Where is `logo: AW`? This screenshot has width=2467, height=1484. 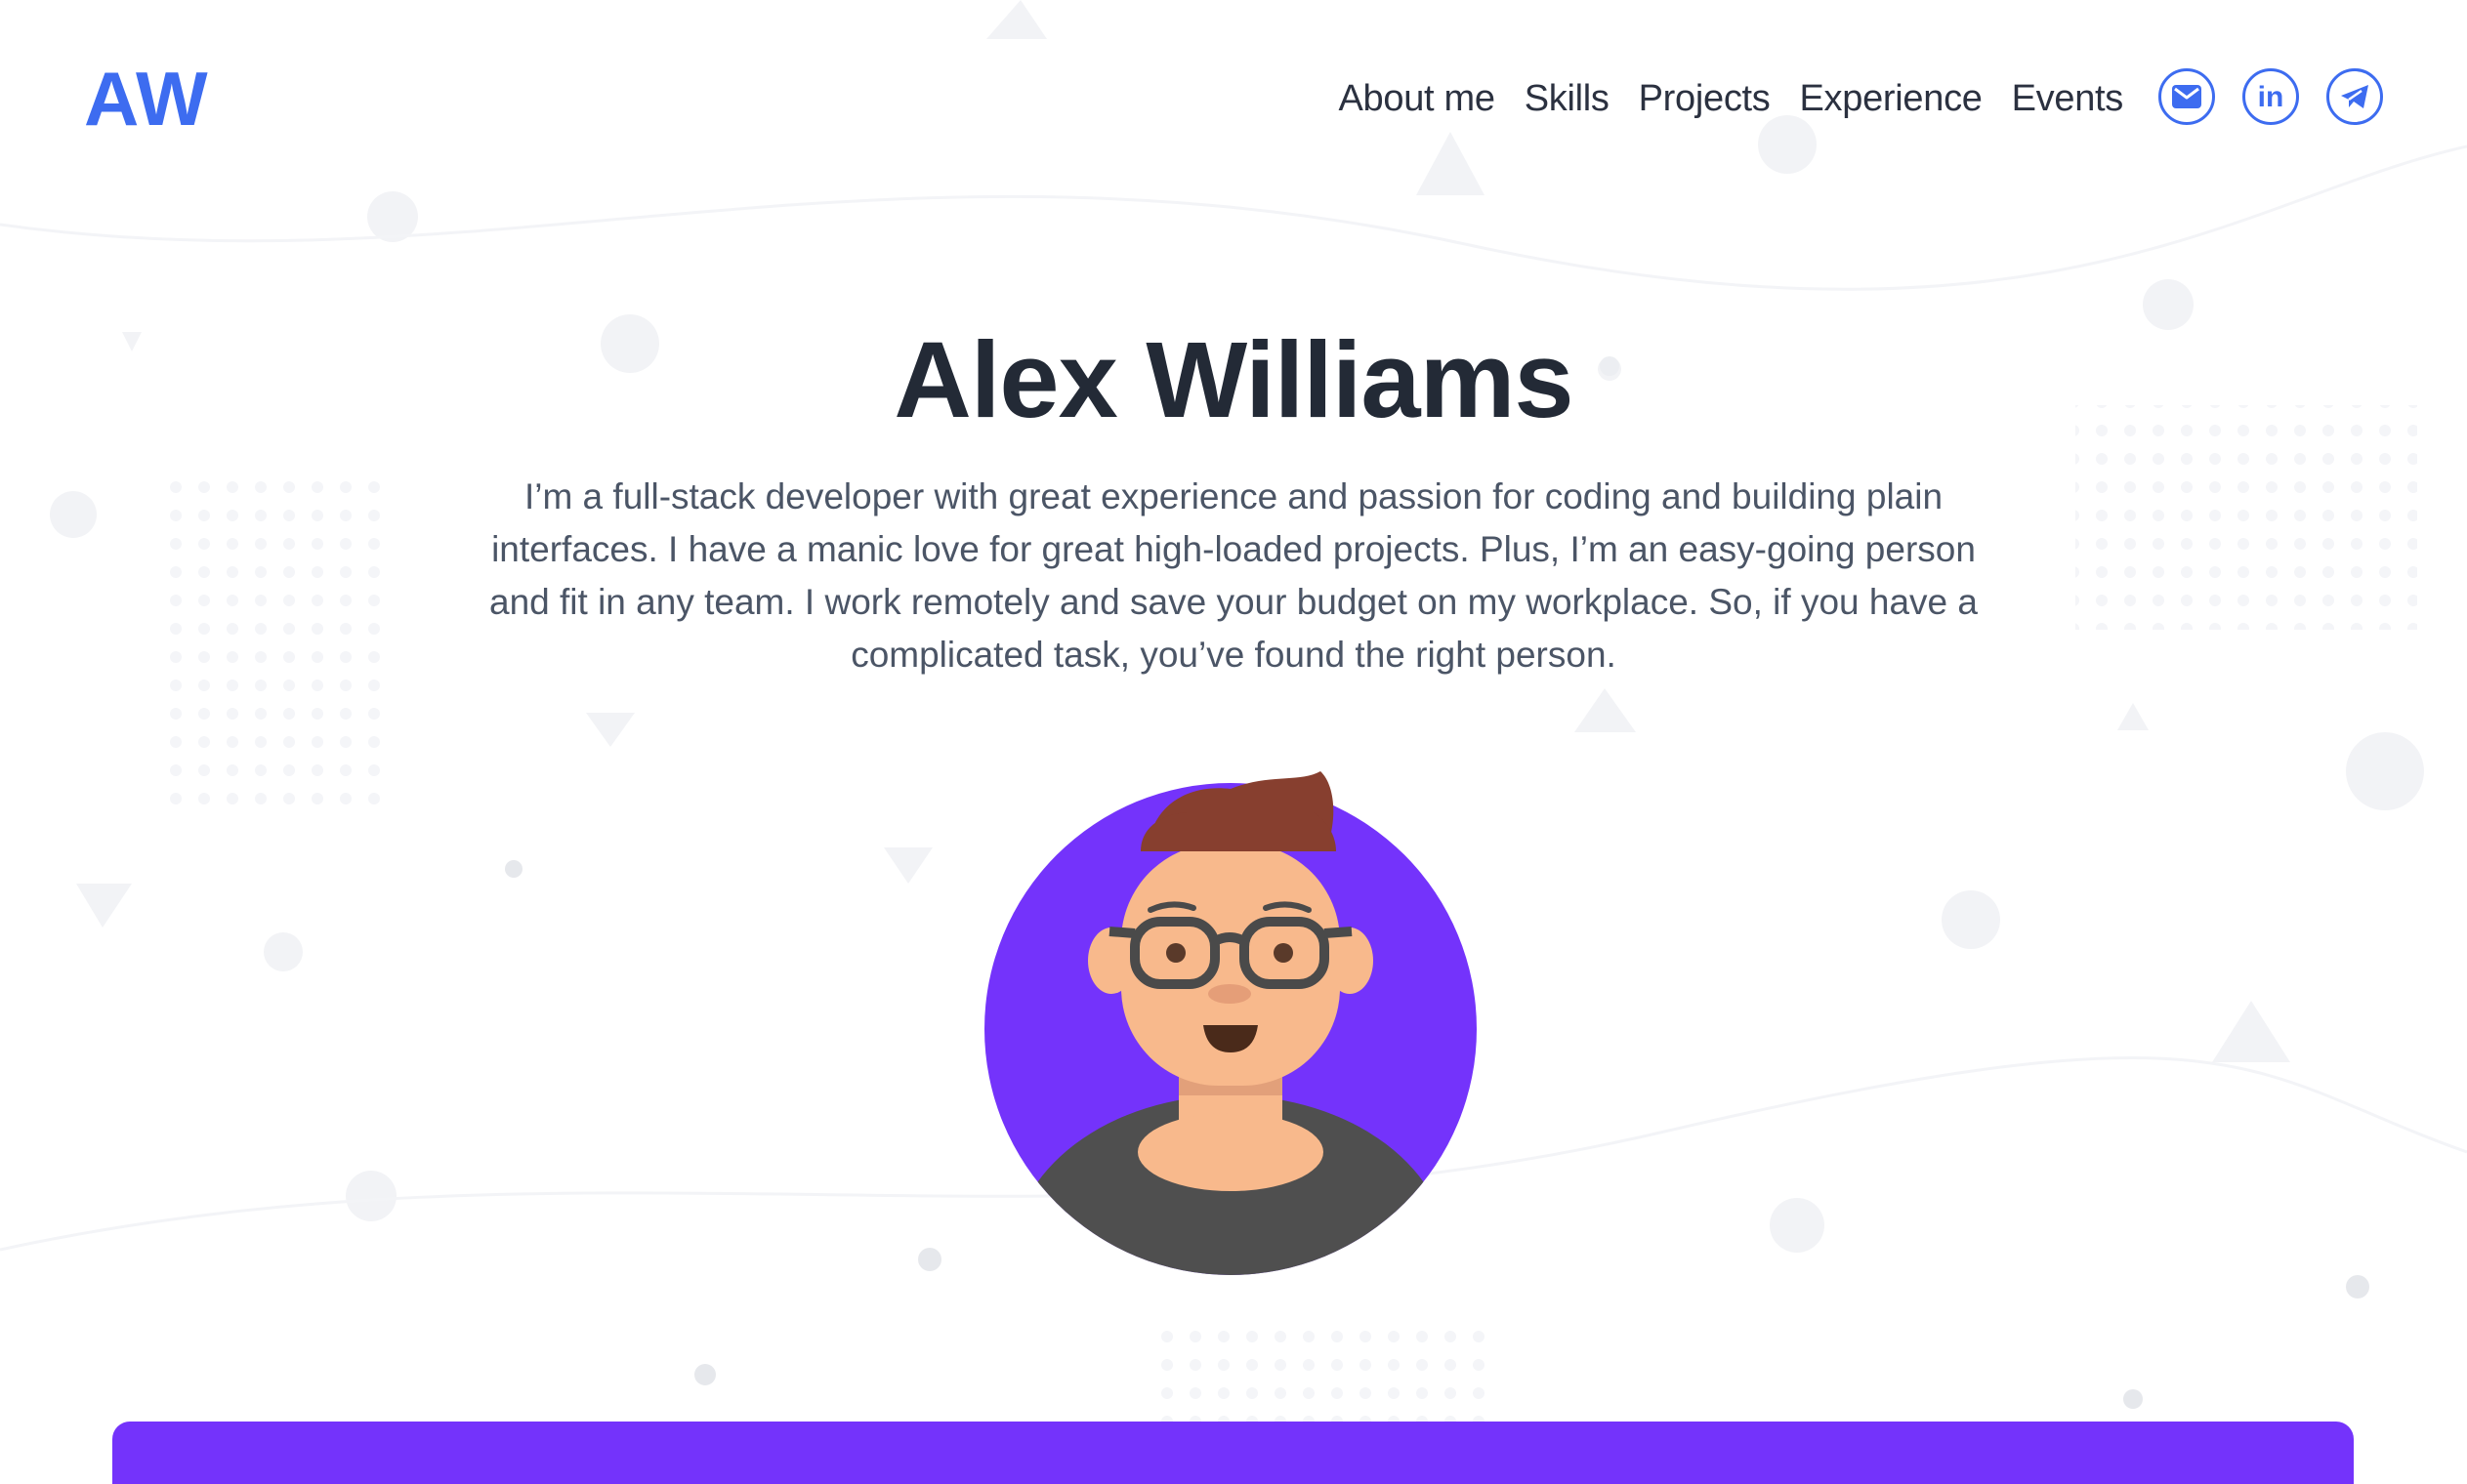
logo: AW is located at coordinates (146, 100).